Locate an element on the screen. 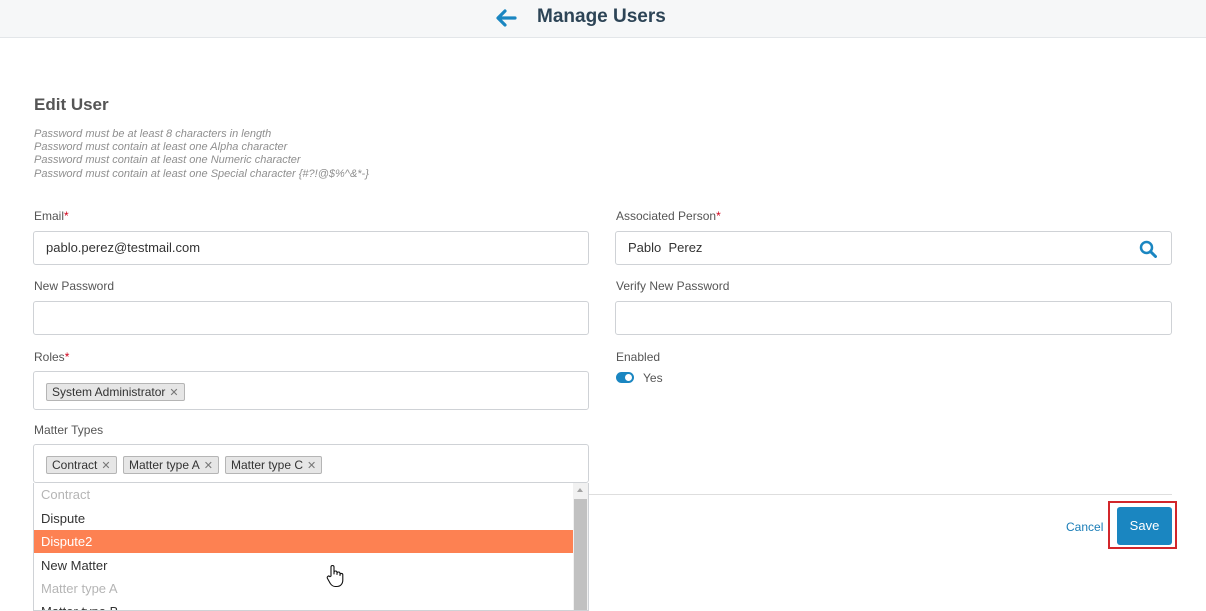 The height and width of the screenshot is (611, 1206). cancel-button: Cancel is located at coordinates (1084, 527).